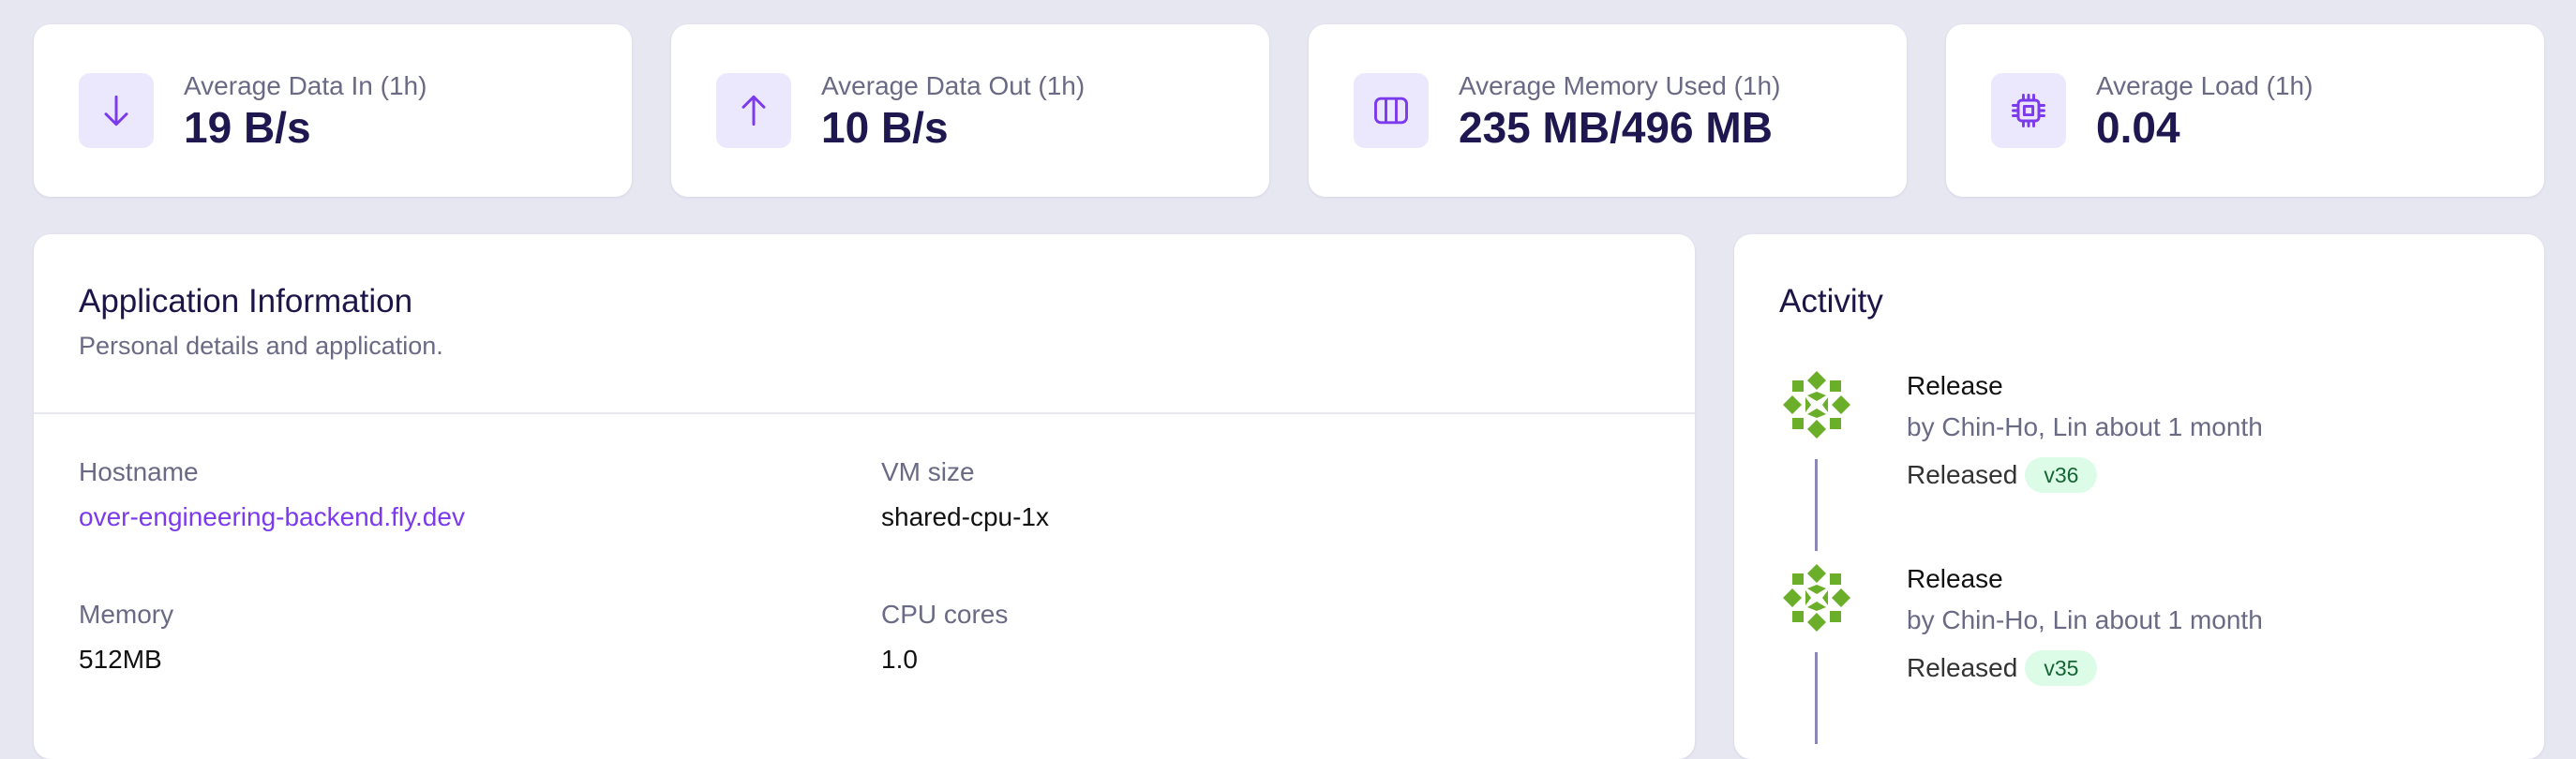  I want to click on field-label: VM size, so click(928, 471).